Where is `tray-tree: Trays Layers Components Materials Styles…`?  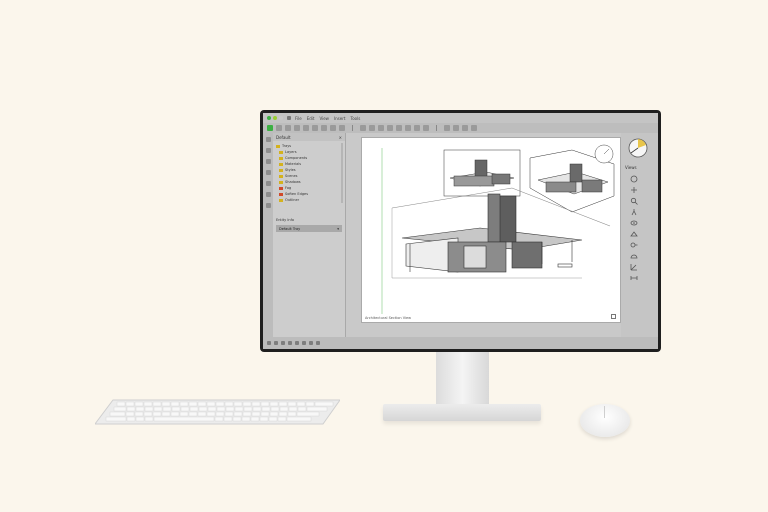 tray-tree: Trays Layers Components Materials Styles… is located at coordinates (309, 173).